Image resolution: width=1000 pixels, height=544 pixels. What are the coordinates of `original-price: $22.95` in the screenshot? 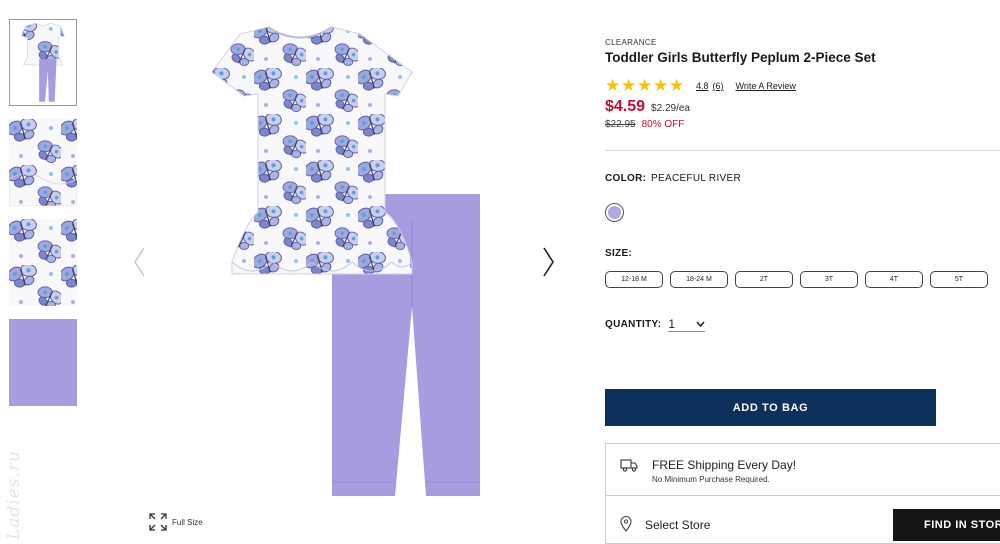 It's located at (620, 124).